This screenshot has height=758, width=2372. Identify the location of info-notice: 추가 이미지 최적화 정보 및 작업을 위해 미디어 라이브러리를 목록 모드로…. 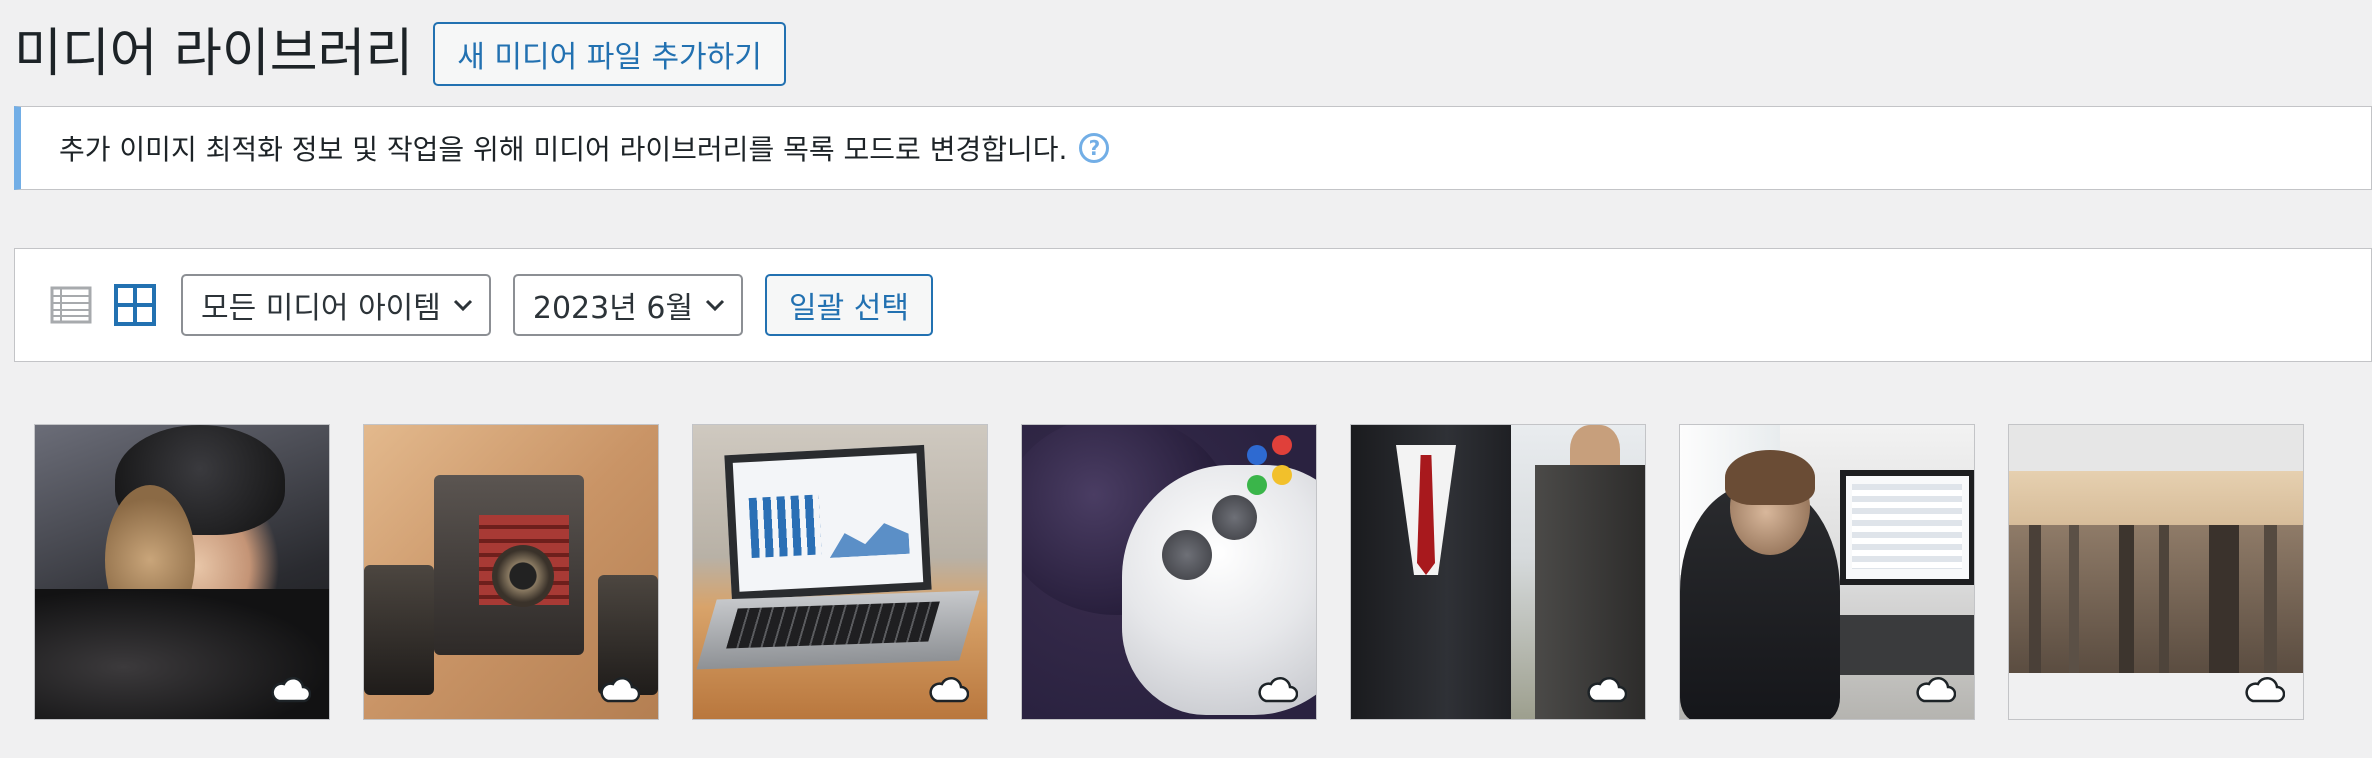
(1193, 148).